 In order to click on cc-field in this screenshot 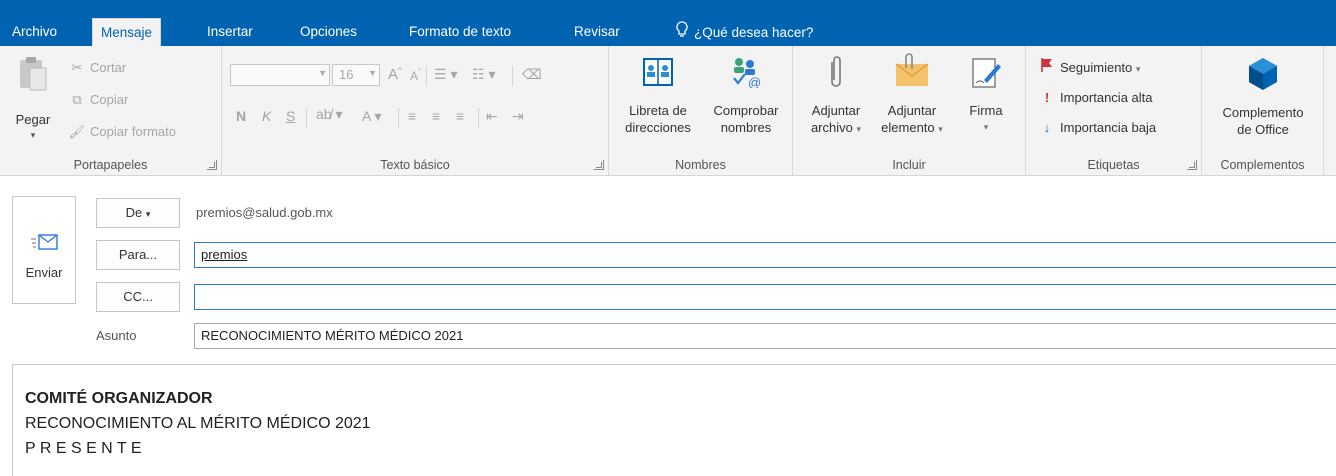, I will do `click(765, 297)`.